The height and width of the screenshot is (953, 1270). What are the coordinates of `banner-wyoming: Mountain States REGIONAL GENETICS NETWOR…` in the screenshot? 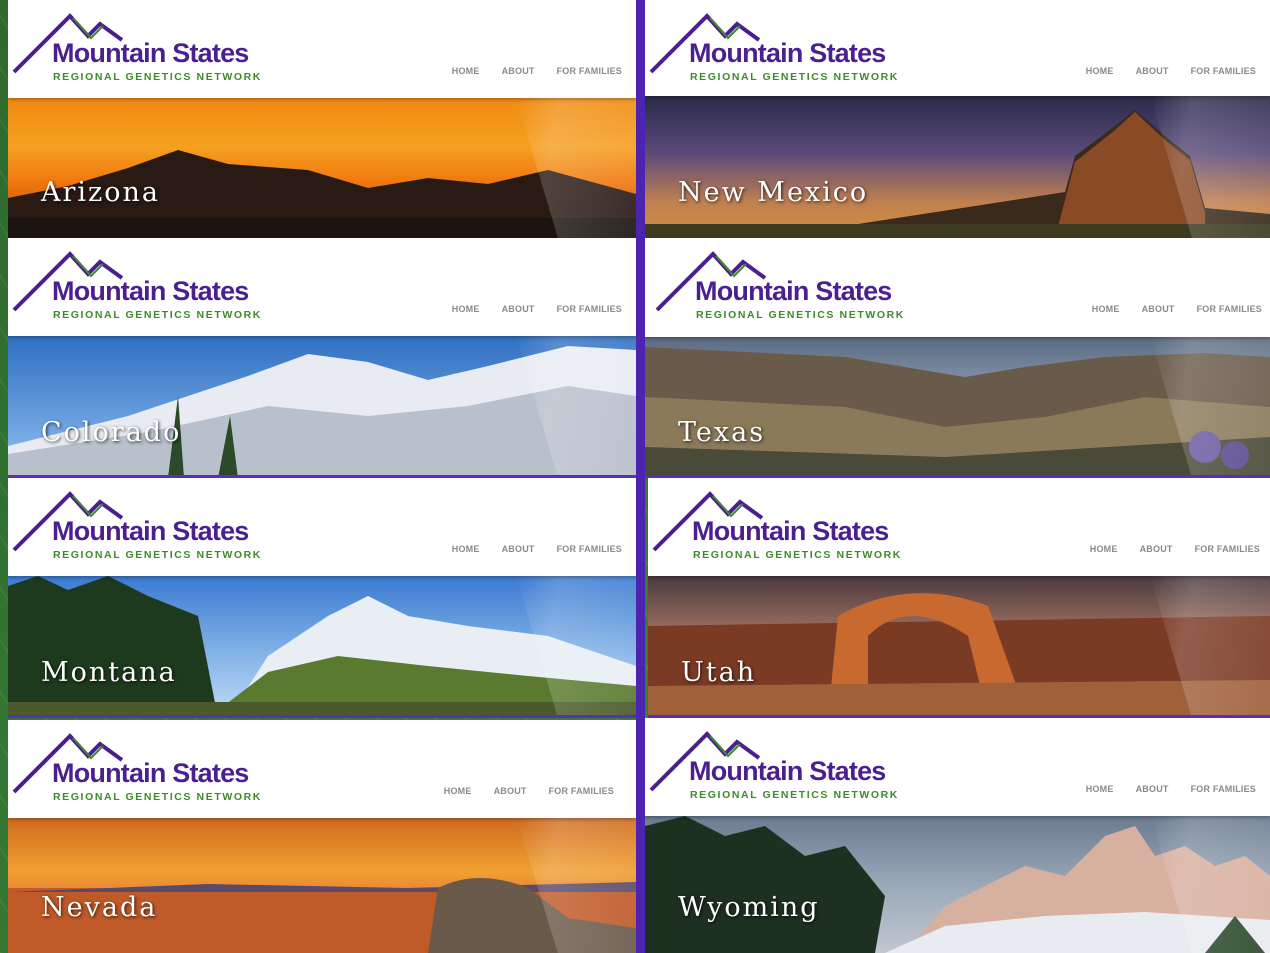 It's located at (957, 835).